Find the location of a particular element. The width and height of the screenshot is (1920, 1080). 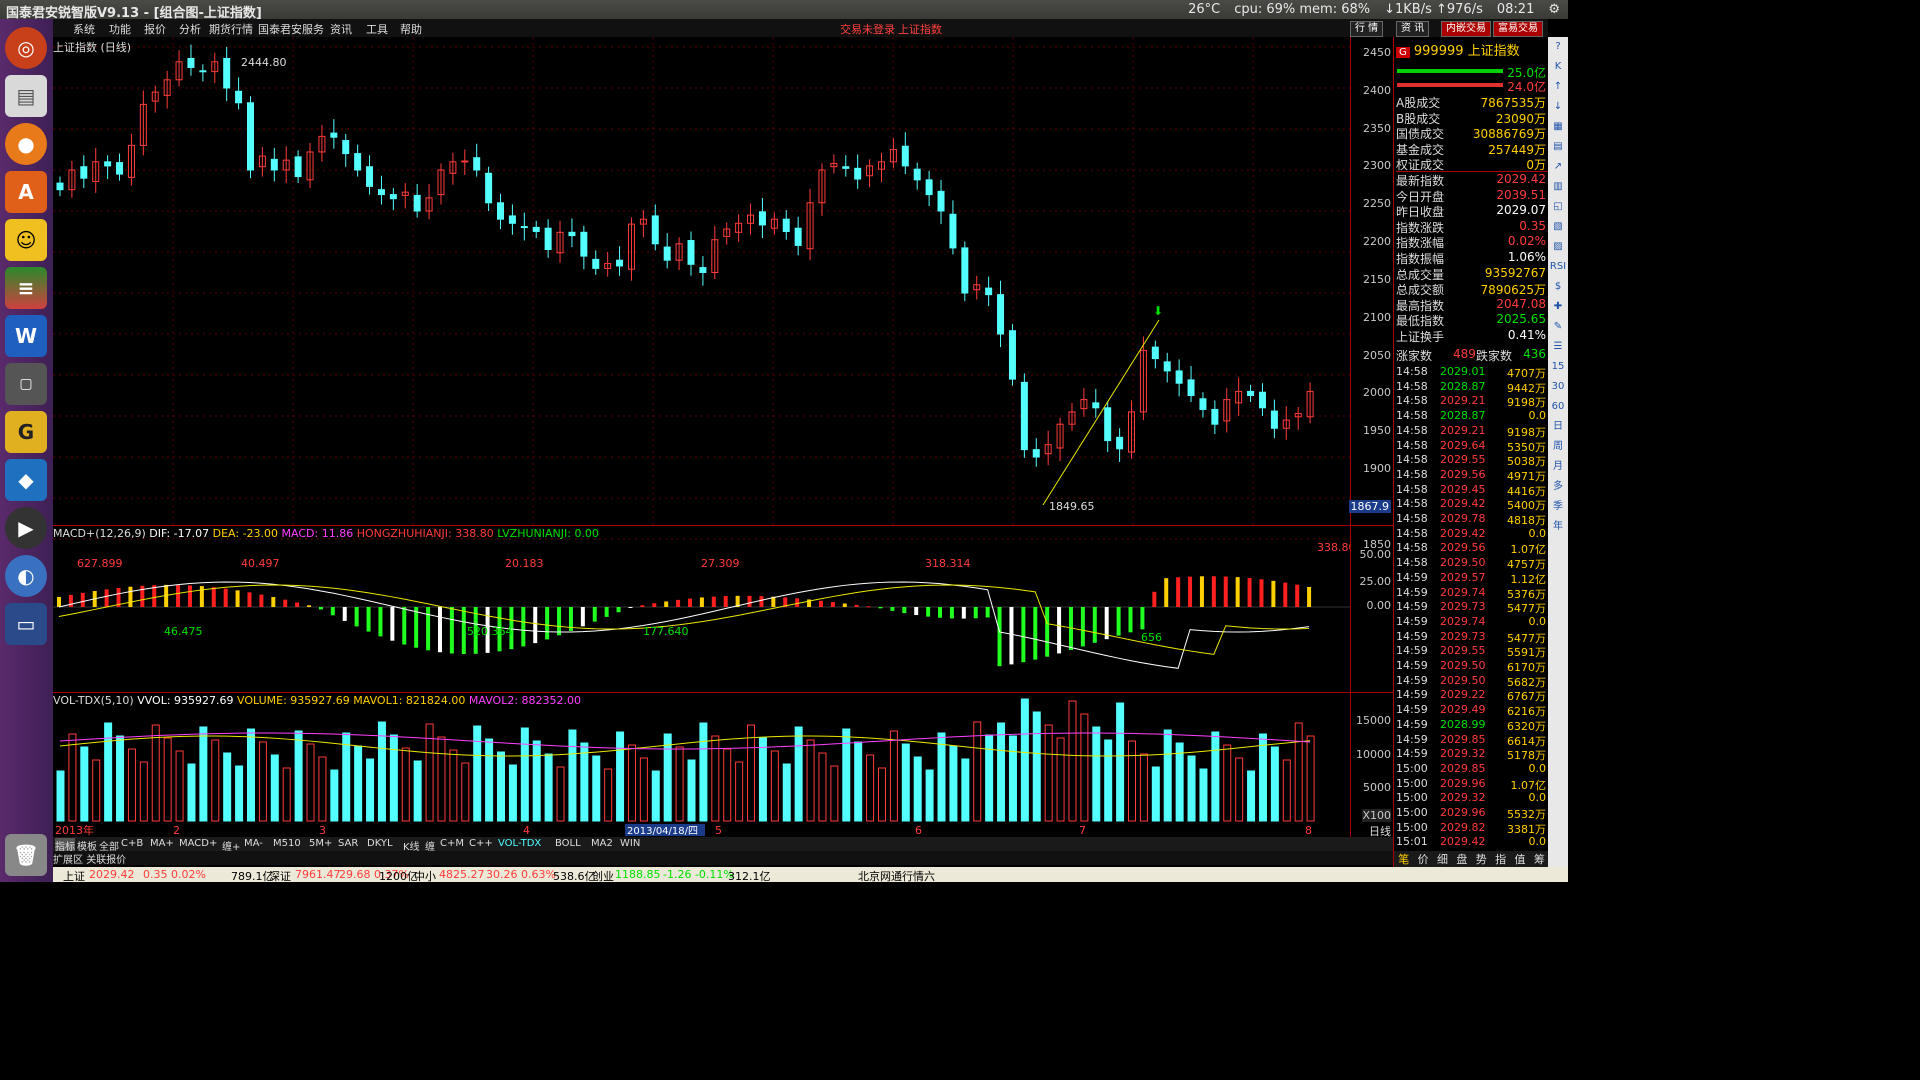

indicator-tab: C+B is located at coordinates (132, 843).